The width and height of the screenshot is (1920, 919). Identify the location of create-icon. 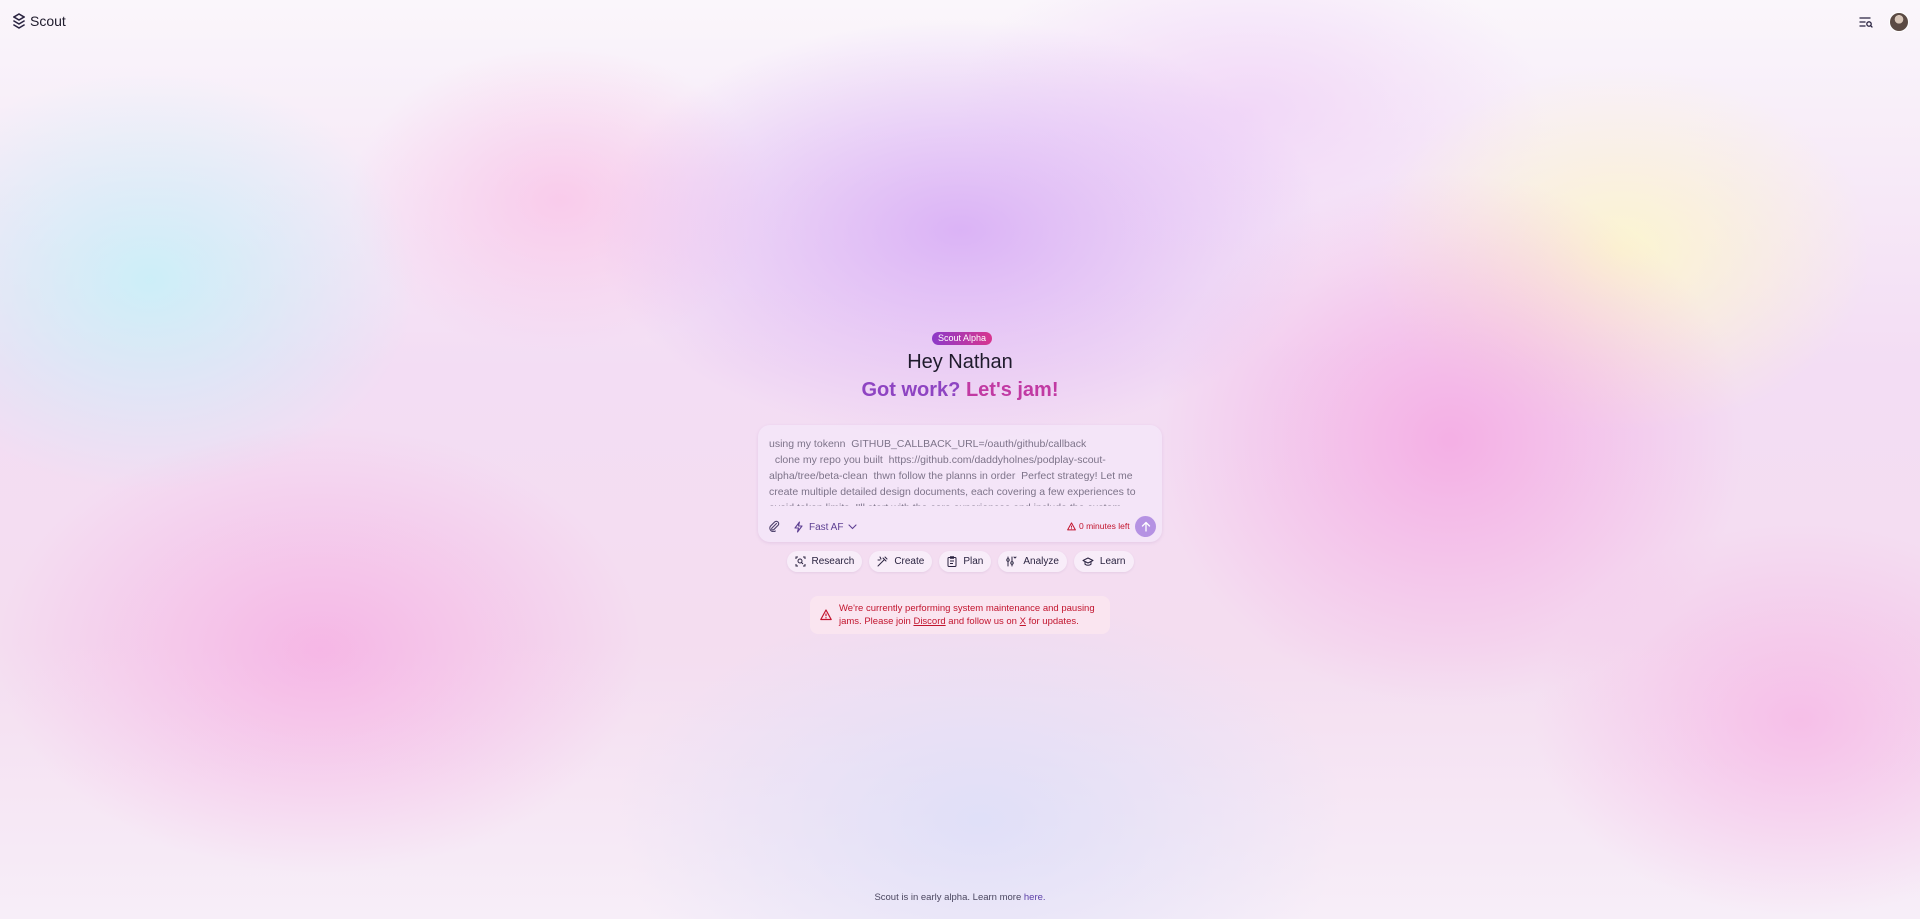
(882, 561).